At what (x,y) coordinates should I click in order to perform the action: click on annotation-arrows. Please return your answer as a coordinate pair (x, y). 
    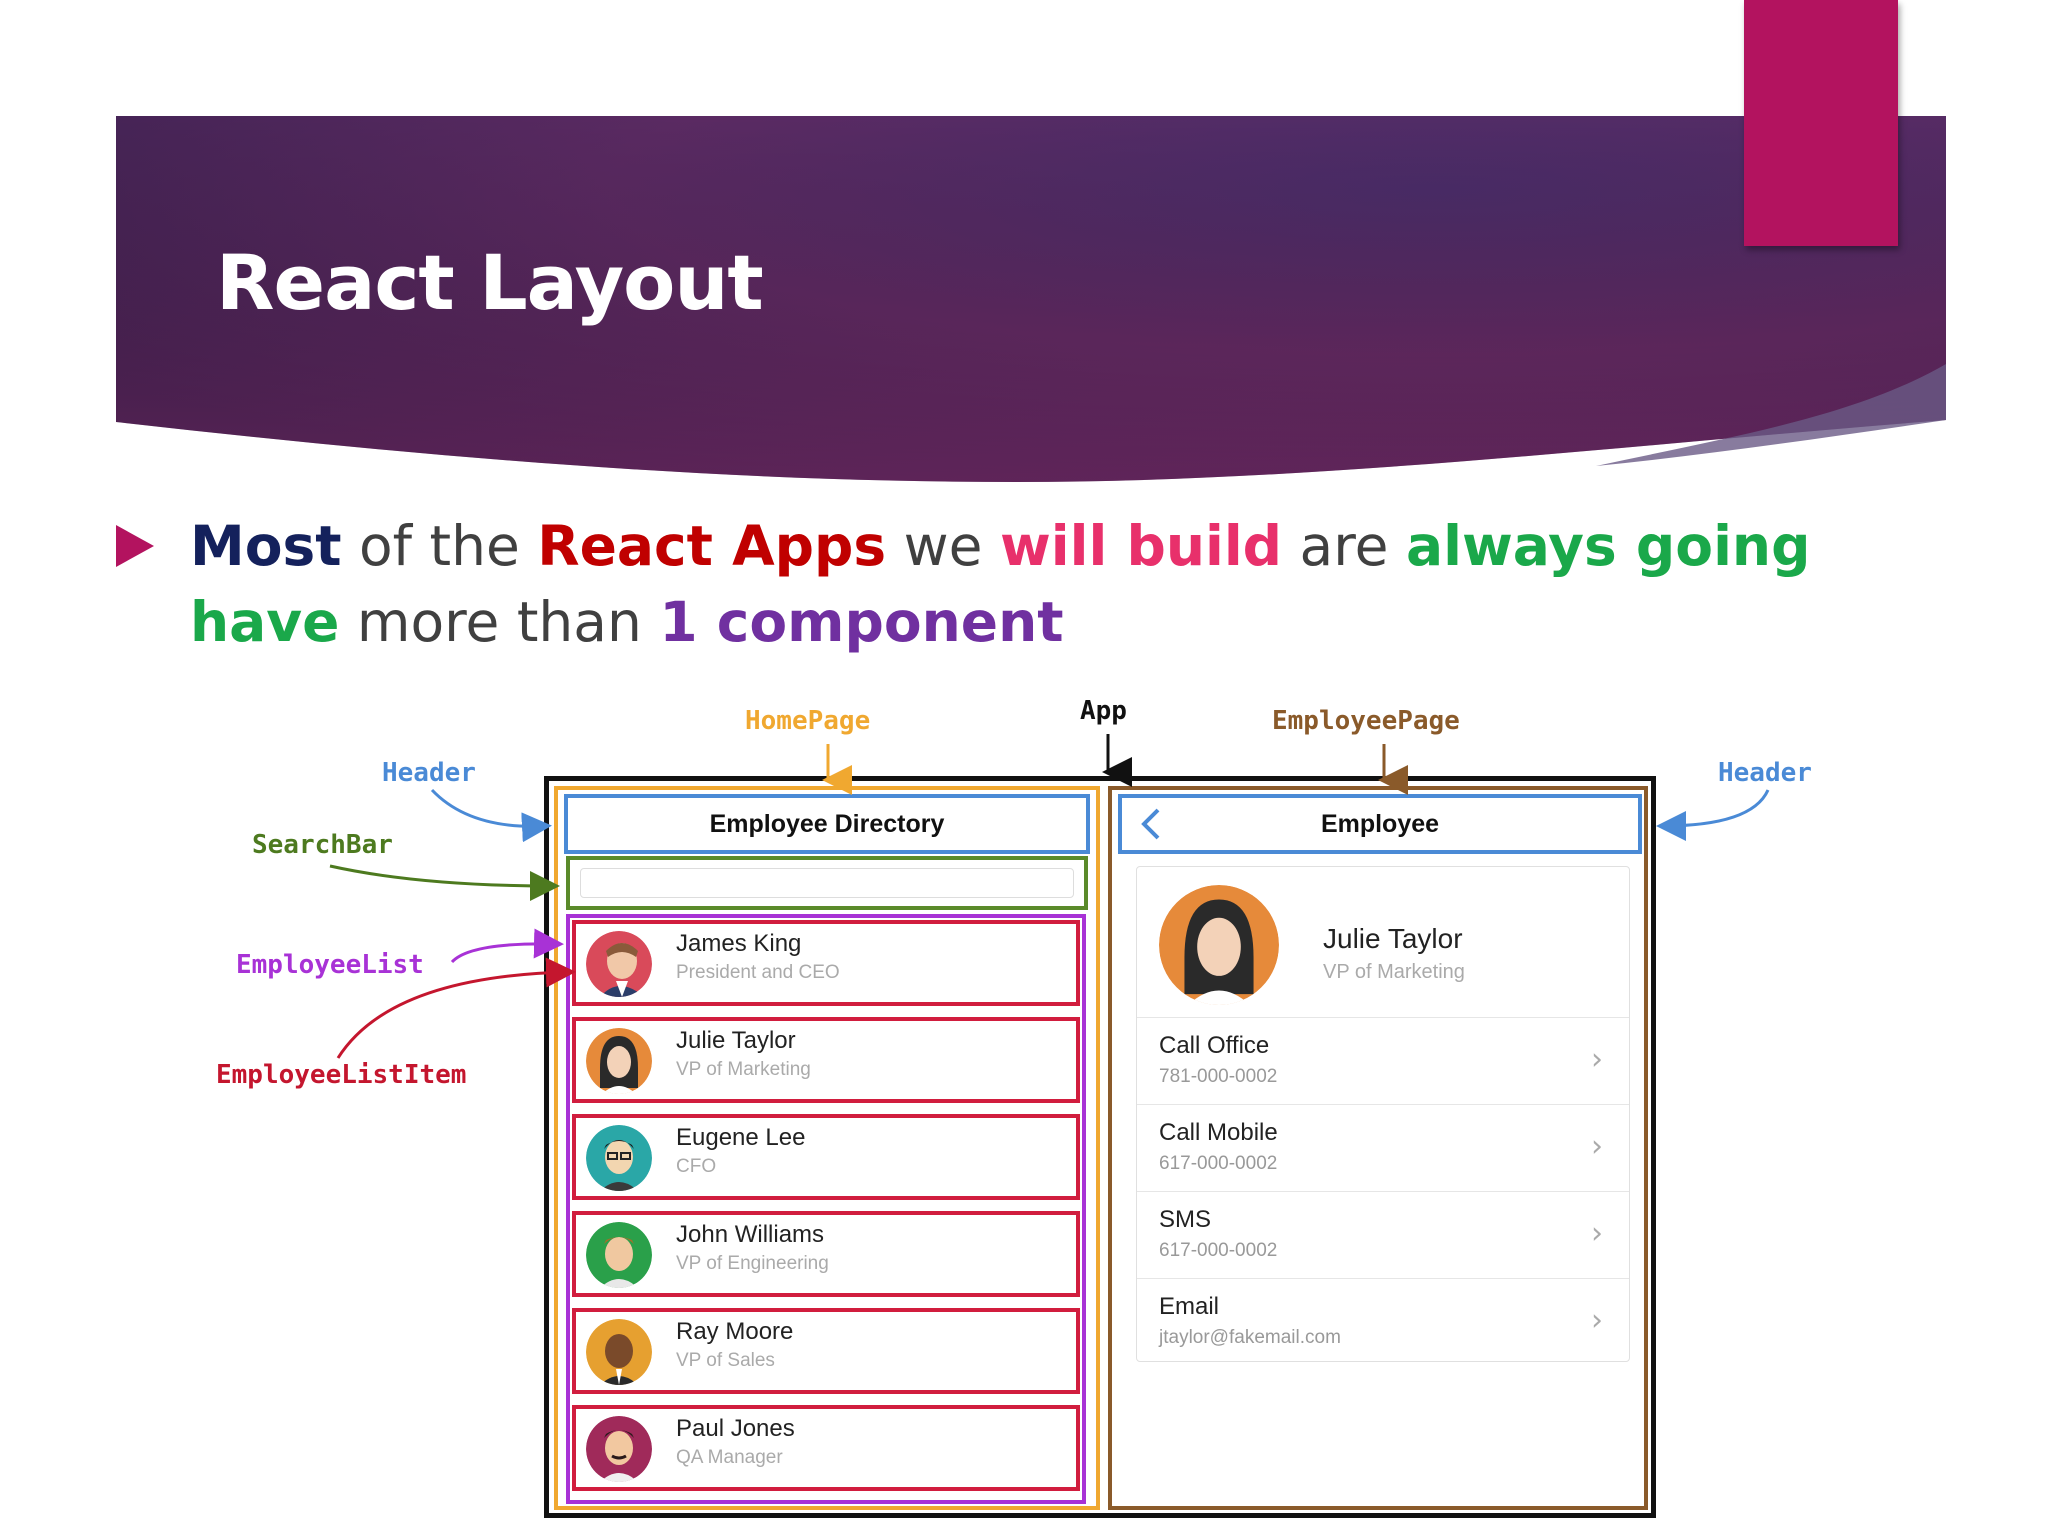
    Looking at the image, I should click on (1049, 896).